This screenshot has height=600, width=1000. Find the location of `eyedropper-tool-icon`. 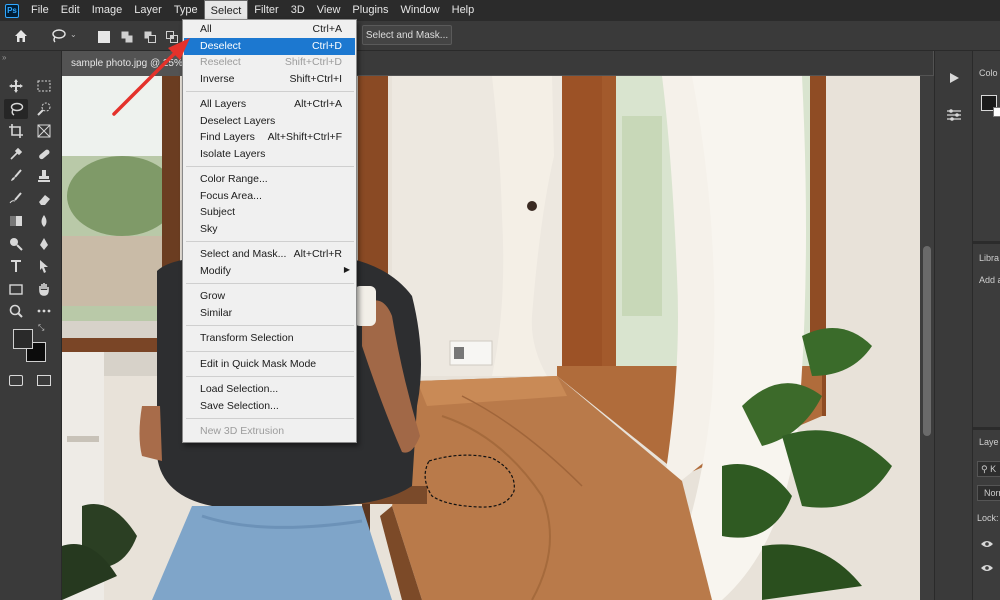

eyedropper-tool-icon is located at coordinates (16, 154).